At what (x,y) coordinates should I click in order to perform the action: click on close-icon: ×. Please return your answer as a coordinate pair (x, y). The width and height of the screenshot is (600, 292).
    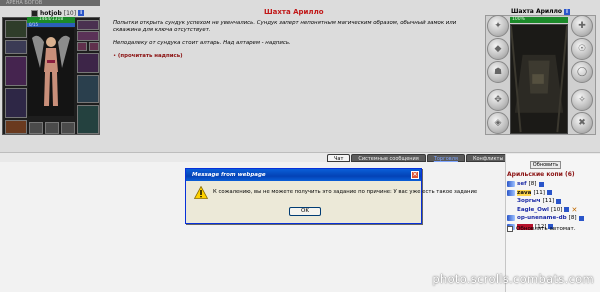
    Looking at the image, I should click on (415, 175).